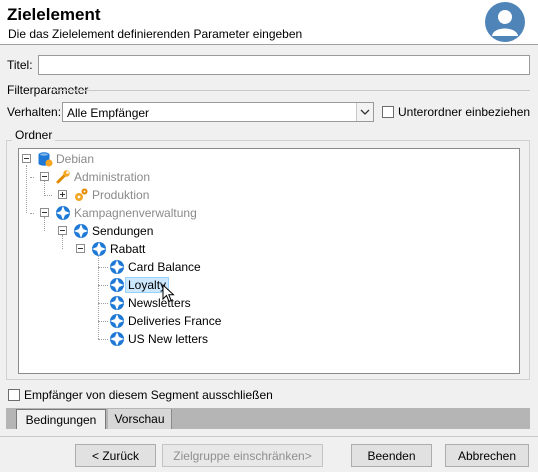  Describe the element at coordinates (121, 195) in the screenshot. I see `tree-node-label: Produktion` at that location.